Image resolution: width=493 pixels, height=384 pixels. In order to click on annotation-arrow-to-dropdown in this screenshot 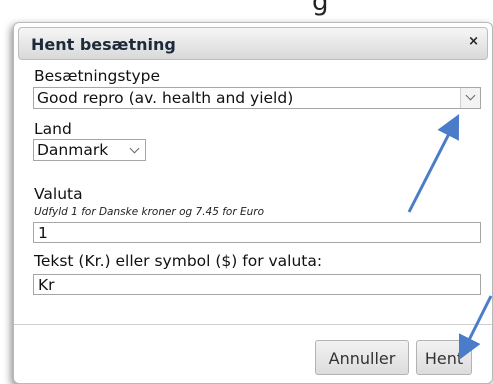, I will do `click(433, 163)`.